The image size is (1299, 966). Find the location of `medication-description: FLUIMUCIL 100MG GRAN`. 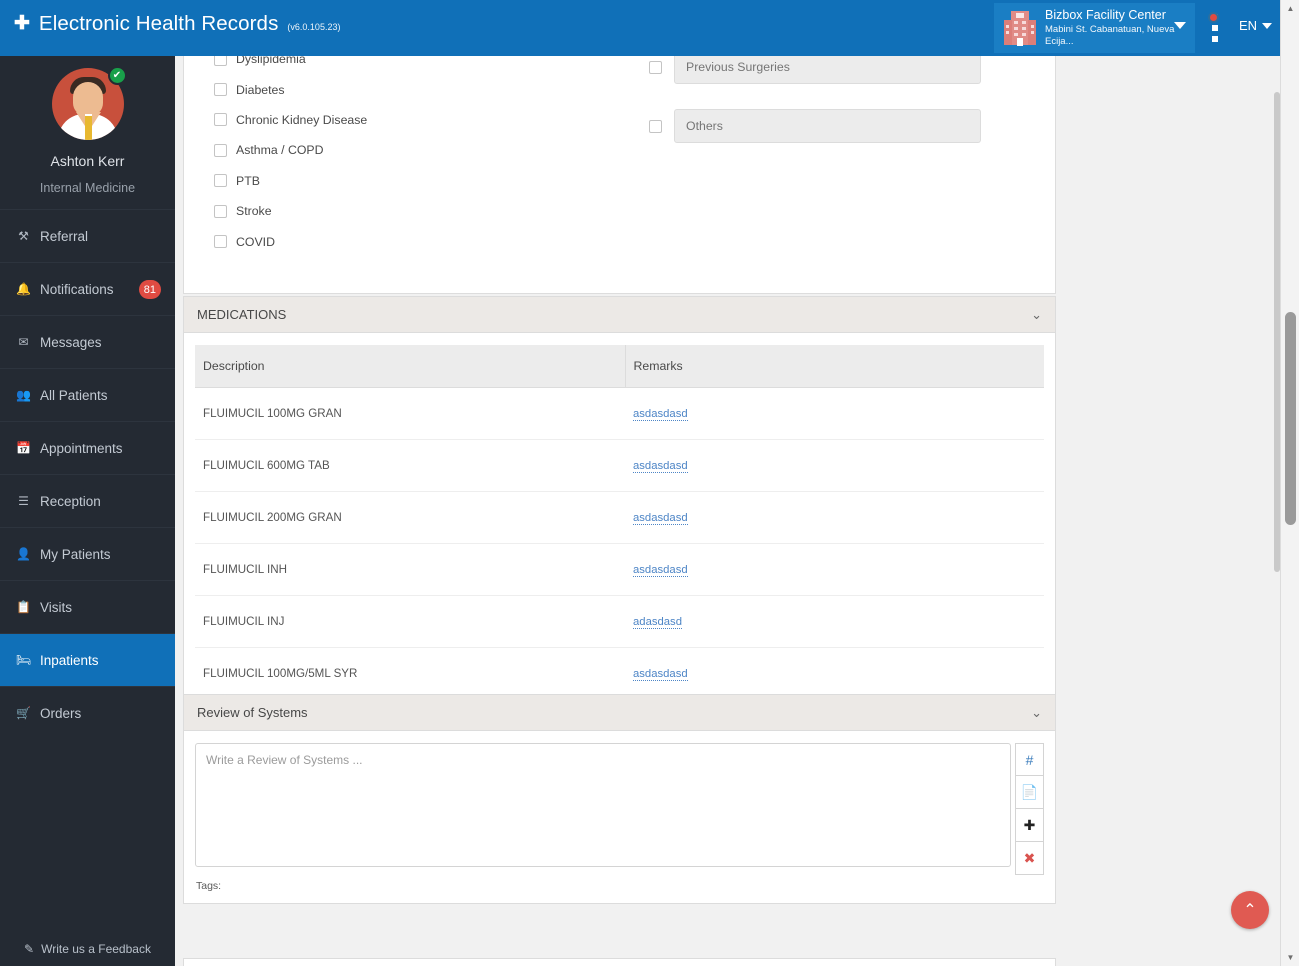

medication-description: FLUIMUCIL 100MG GRAN is located at coordinates (410, 413).